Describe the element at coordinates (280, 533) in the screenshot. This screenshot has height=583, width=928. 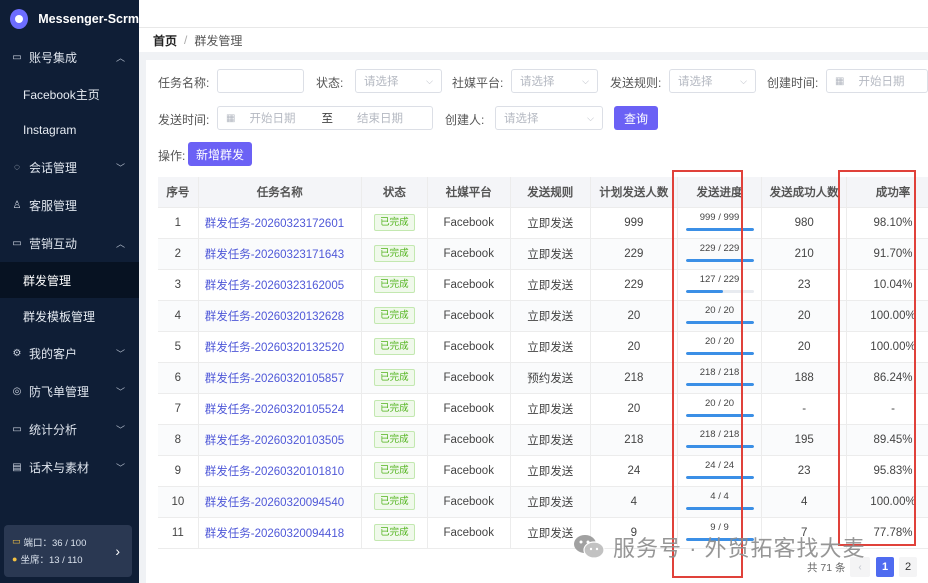
I see `task-name-link: 群发任务-20260320094418` at that location.